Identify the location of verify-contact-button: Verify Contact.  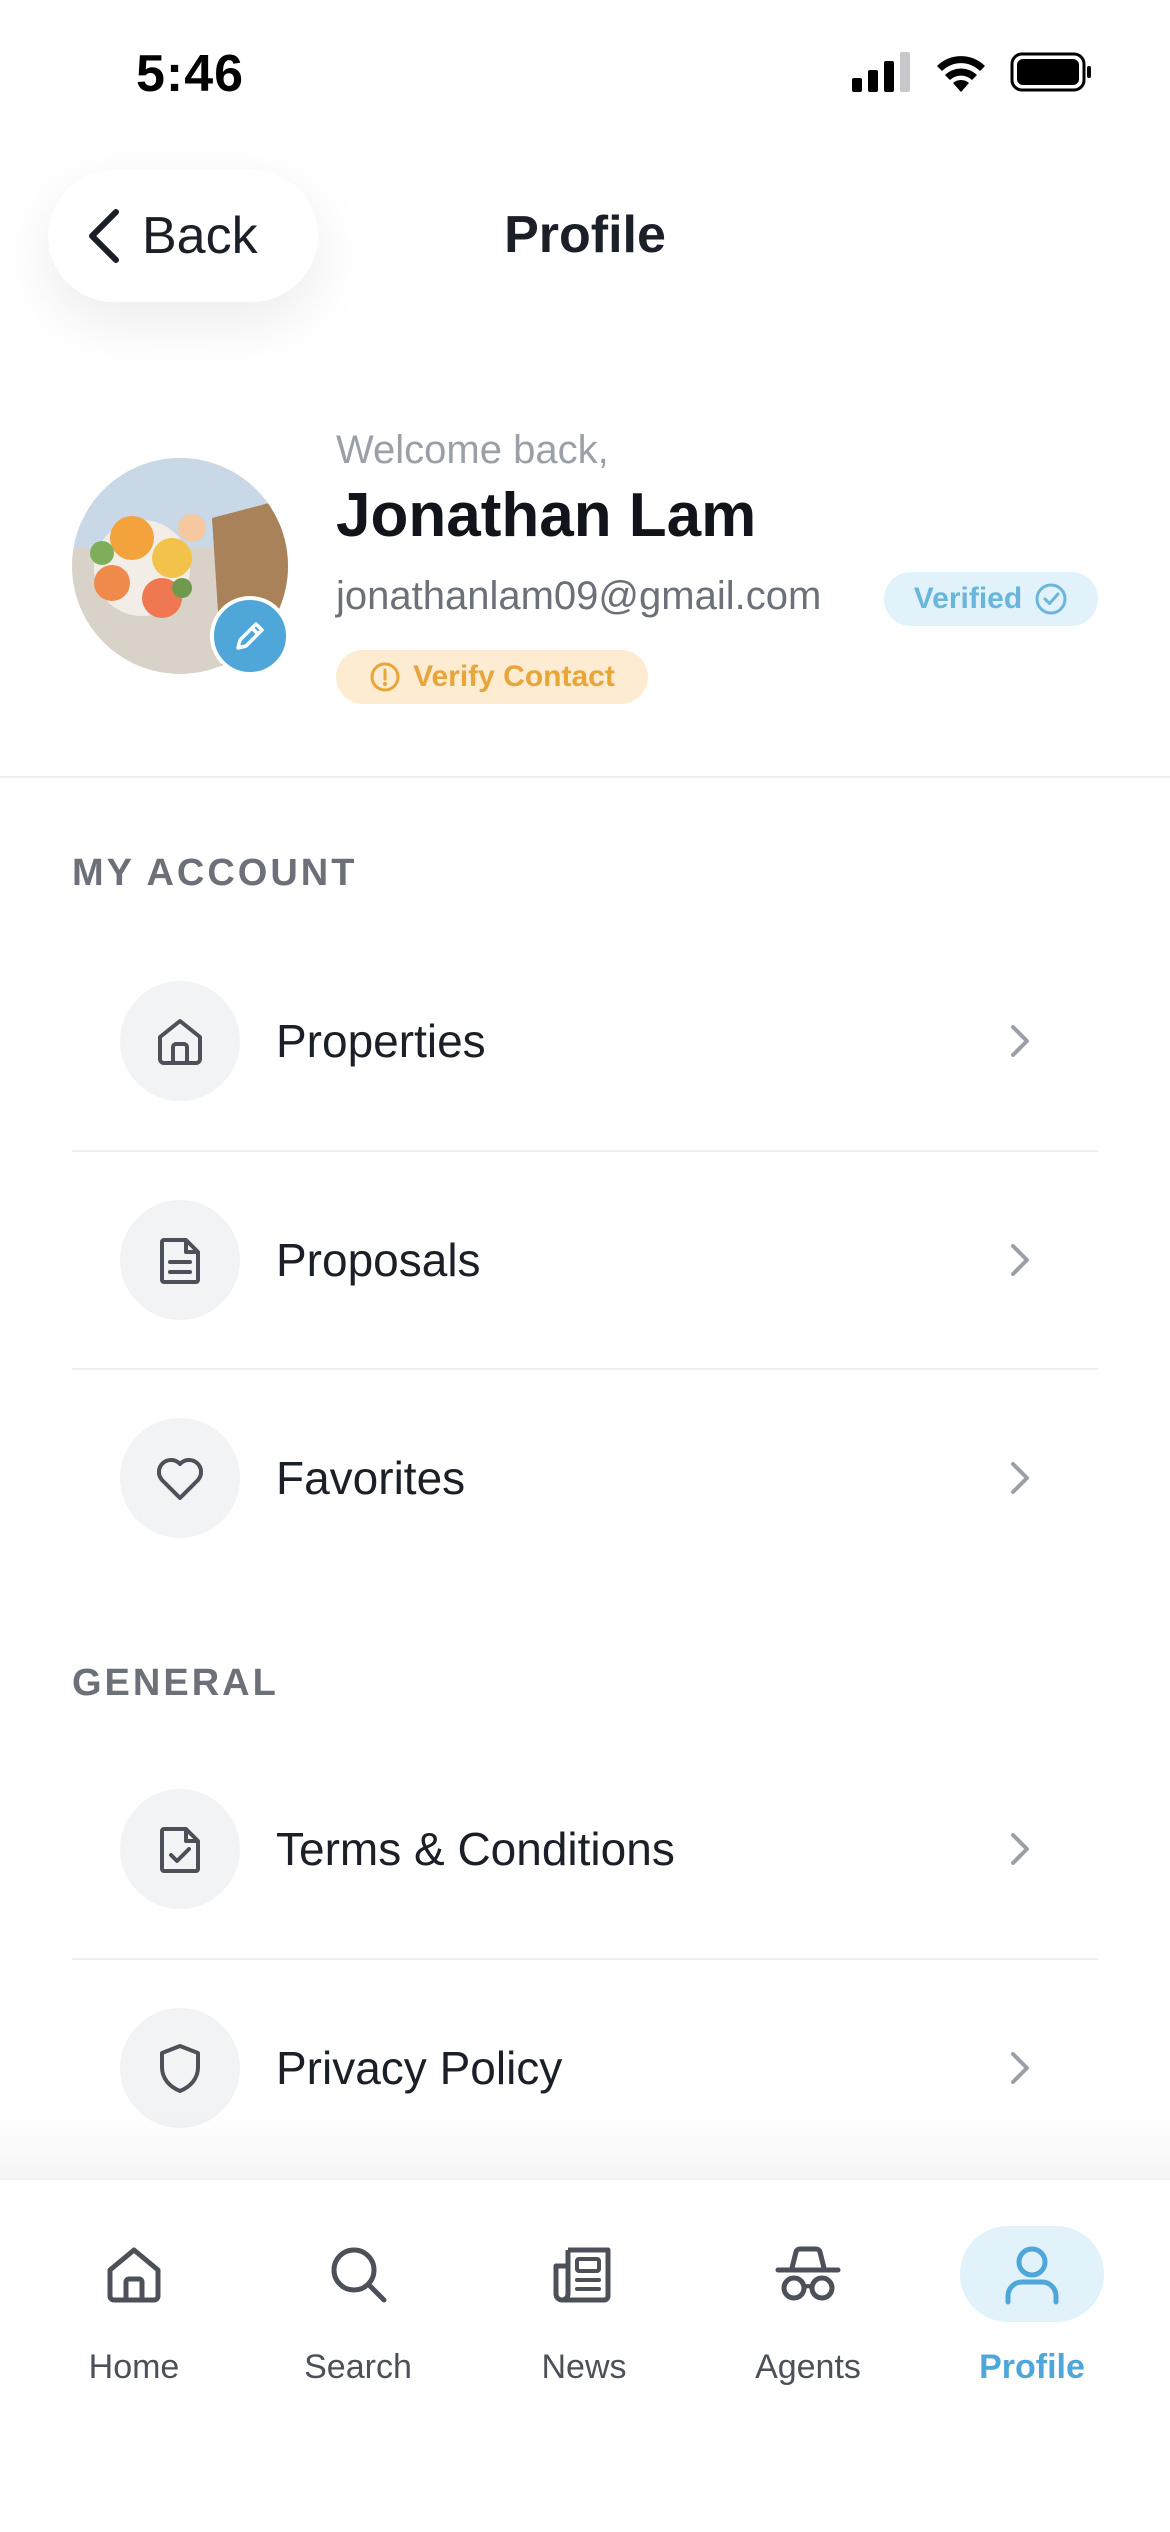
(492, 677).